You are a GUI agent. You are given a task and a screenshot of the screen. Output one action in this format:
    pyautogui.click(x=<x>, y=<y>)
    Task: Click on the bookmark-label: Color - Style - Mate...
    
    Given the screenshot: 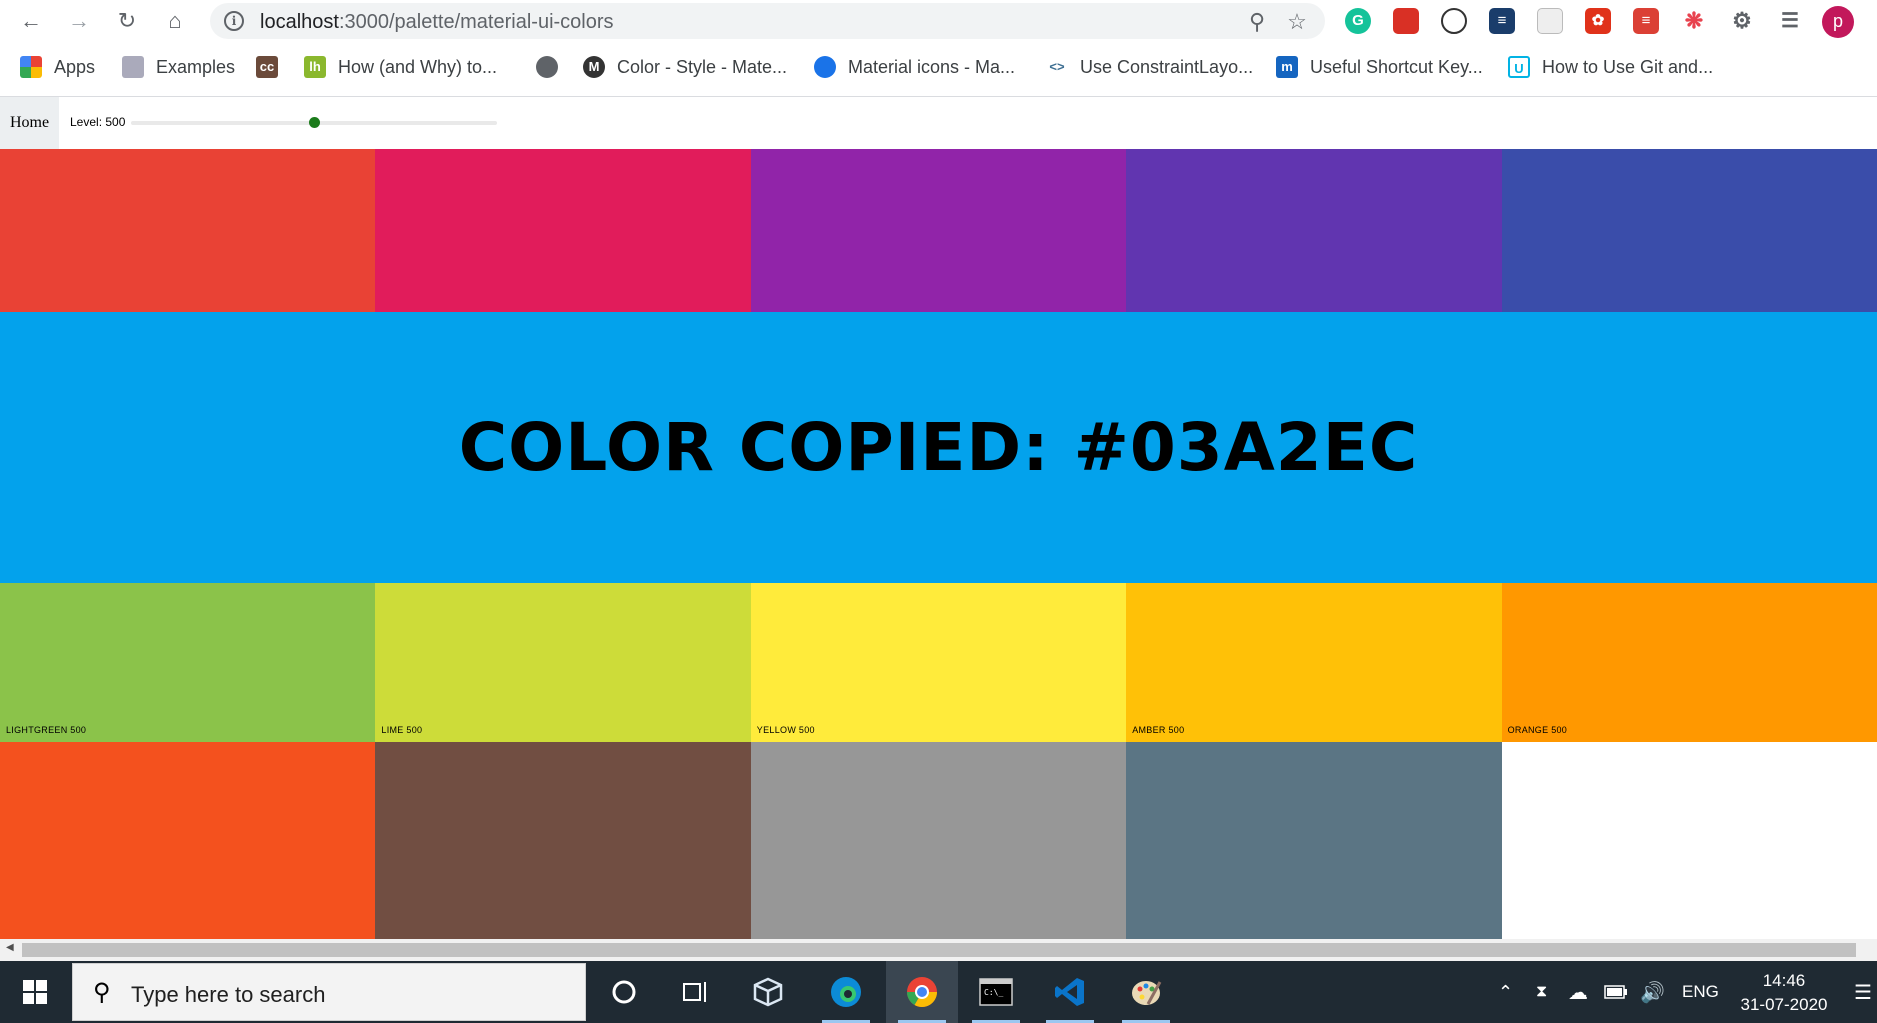 What is the action you would take?
    pyautogui.click(x=702, y=66)
    